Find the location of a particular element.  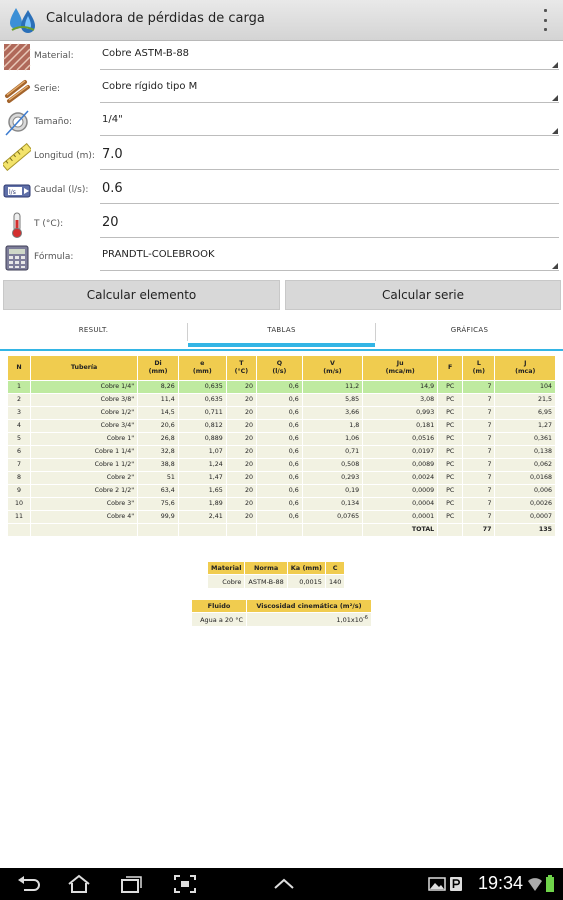

tab-graficas: GRÁFICAS is located at coordinates (469, 331).